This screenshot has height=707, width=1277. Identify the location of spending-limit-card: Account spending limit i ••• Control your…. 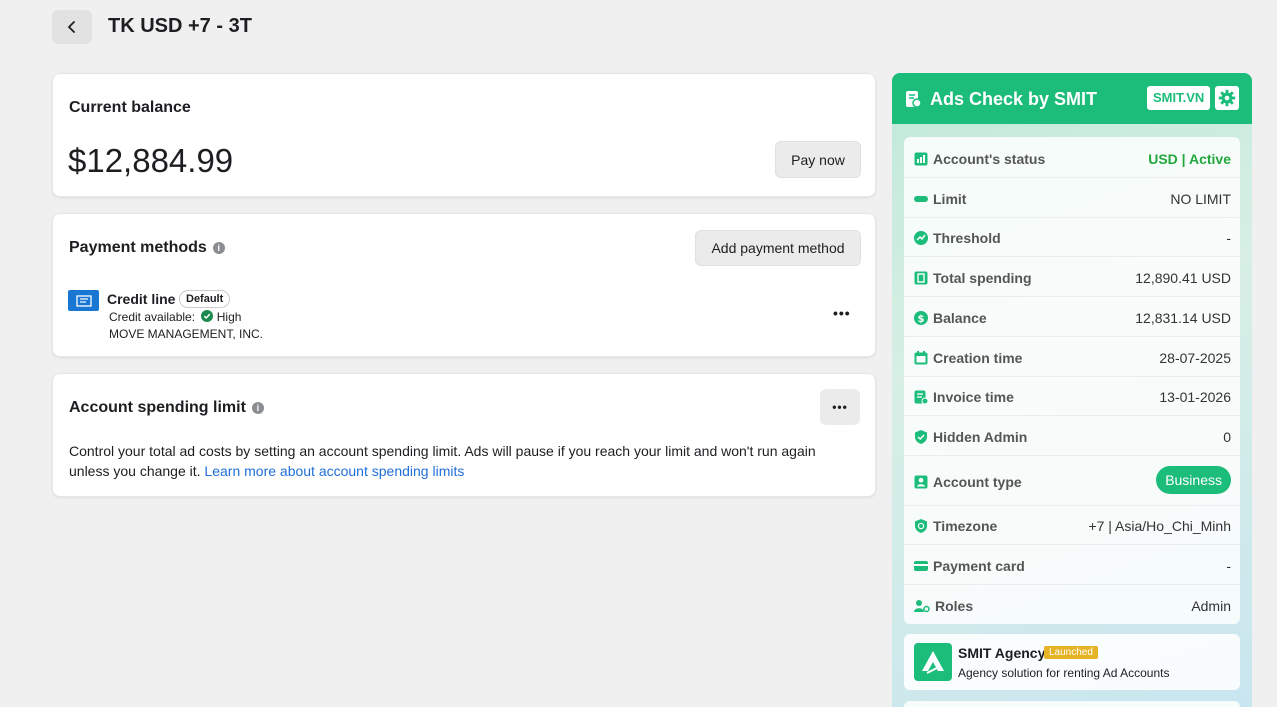
(464, 435).